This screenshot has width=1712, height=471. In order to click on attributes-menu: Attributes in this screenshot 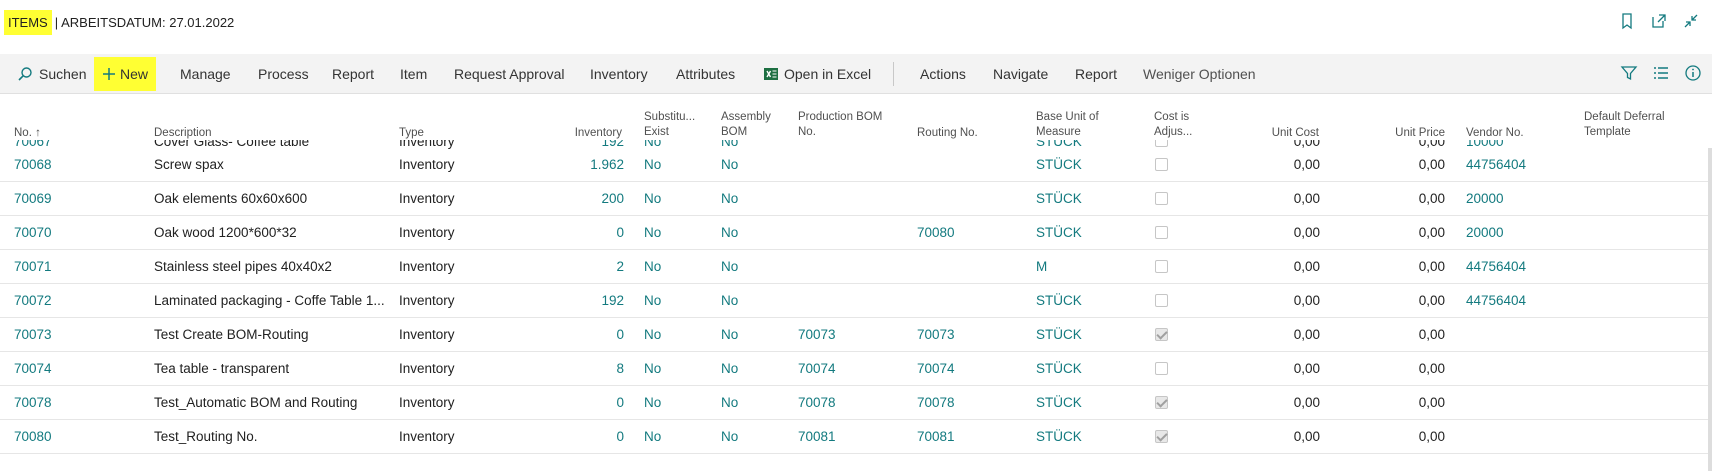, I will do `click(705, 74)`.